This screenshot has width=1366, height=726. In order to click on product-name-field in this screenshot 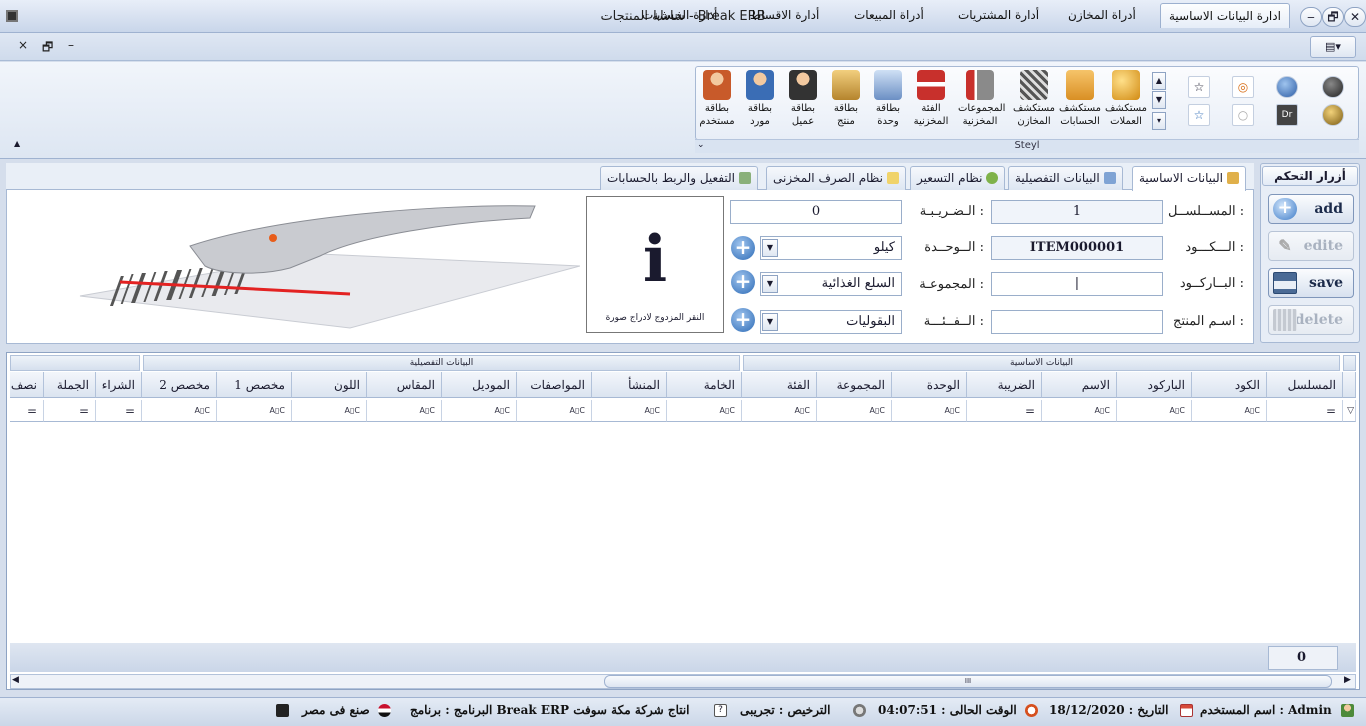, I will do `click(1077, 322)`.